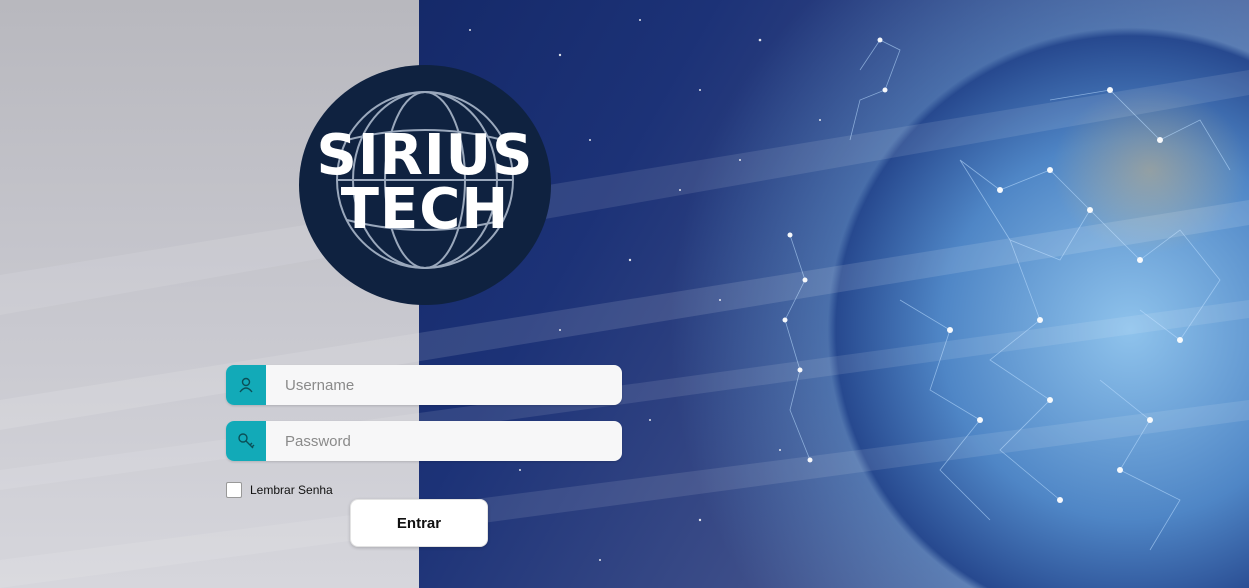  What do you see at coordinates (246, 385) in the screenshot?
I see `user-icon` at bounding box center [246, 385].